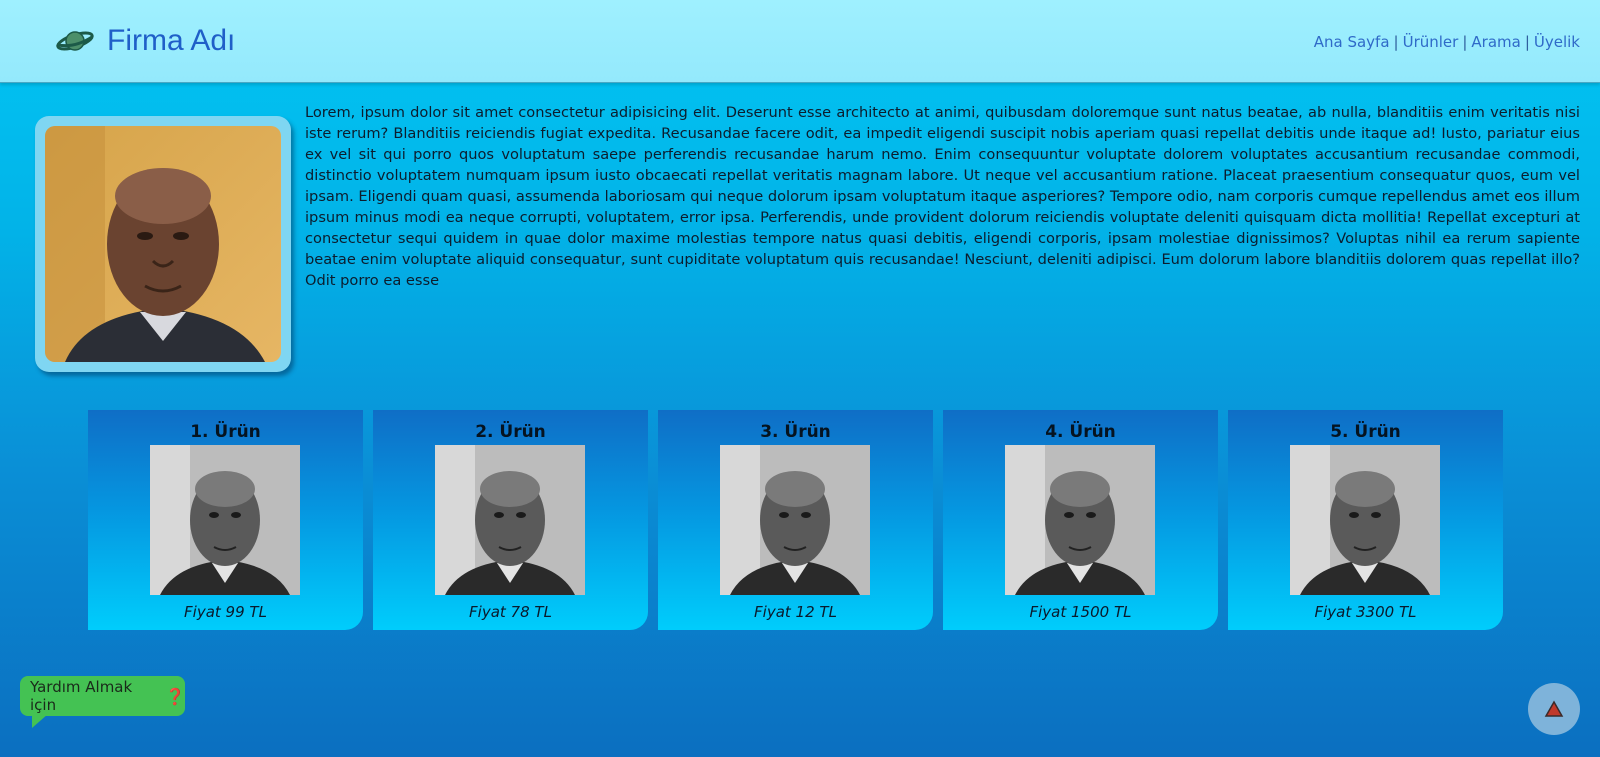  I want to click on product-title: 1. Ürün, so click(225, 432).